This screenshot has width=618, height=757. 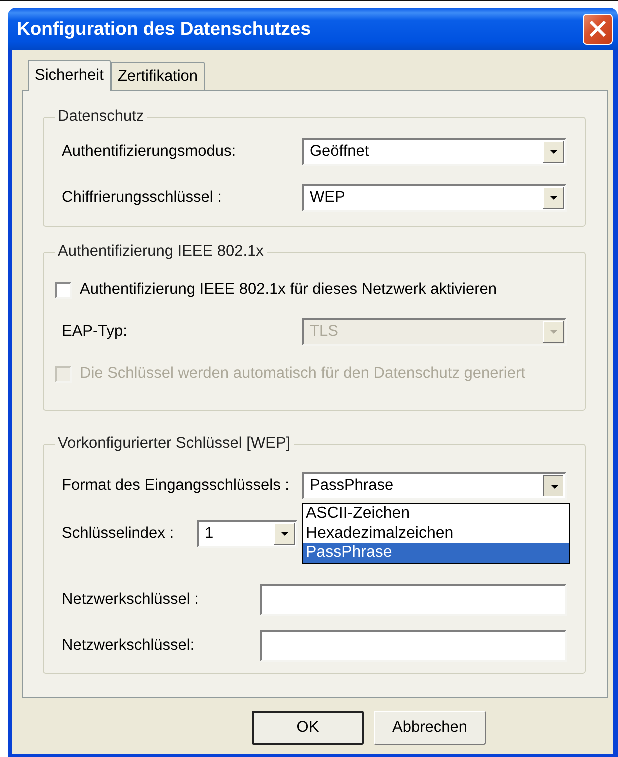 I want to click on checkbox-label: Die Schlüssel werden automatisch für den Datenschutz generiert, so click(x=303, y=374).